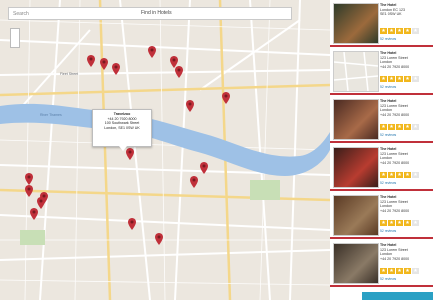 This screenshot has height=300, width=433. I want to click on zoom-control, so click(15, 38).